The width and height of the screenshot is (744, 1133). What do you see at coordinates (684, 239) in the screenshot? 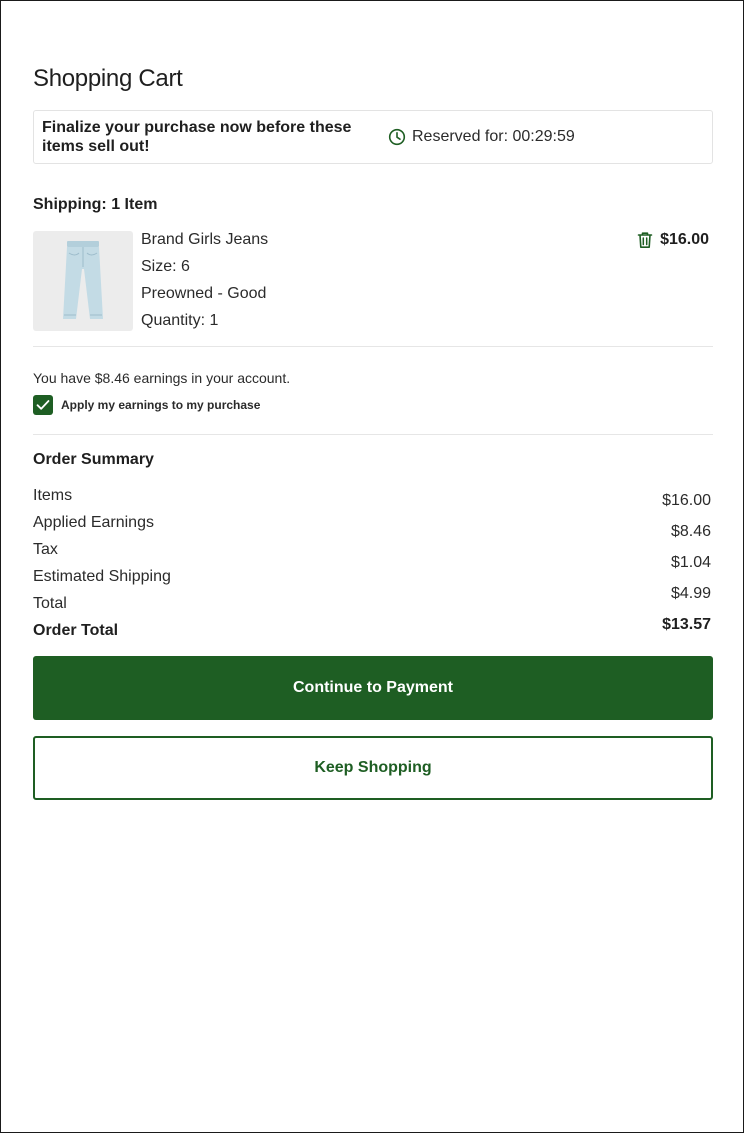
I see `item-price: $16.00` at bounding box center [684, 239].